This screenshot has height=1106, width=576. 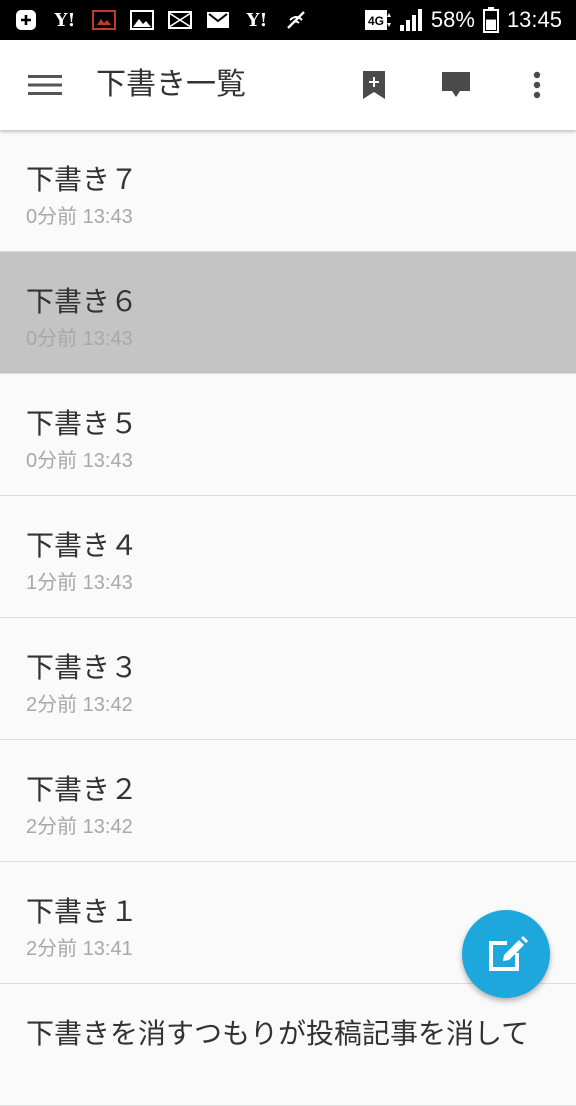 I want to click on gmail-icon, so click(x=218, y=20).